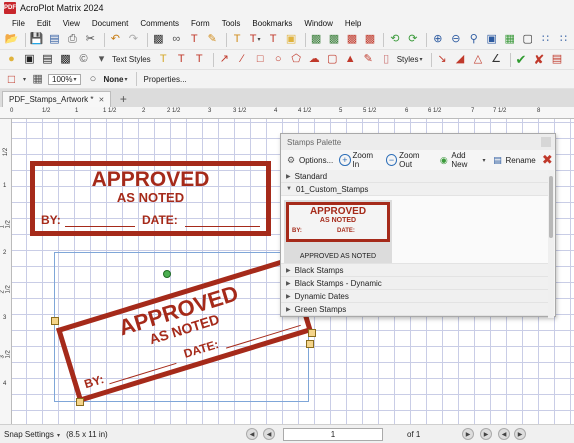  What do you see at coordinates (415, 283) in the screenshot?
I see `group-black-stamps-dynamic: ▶ Black Stamps - Dynamic` at bounding box center [415, 283].